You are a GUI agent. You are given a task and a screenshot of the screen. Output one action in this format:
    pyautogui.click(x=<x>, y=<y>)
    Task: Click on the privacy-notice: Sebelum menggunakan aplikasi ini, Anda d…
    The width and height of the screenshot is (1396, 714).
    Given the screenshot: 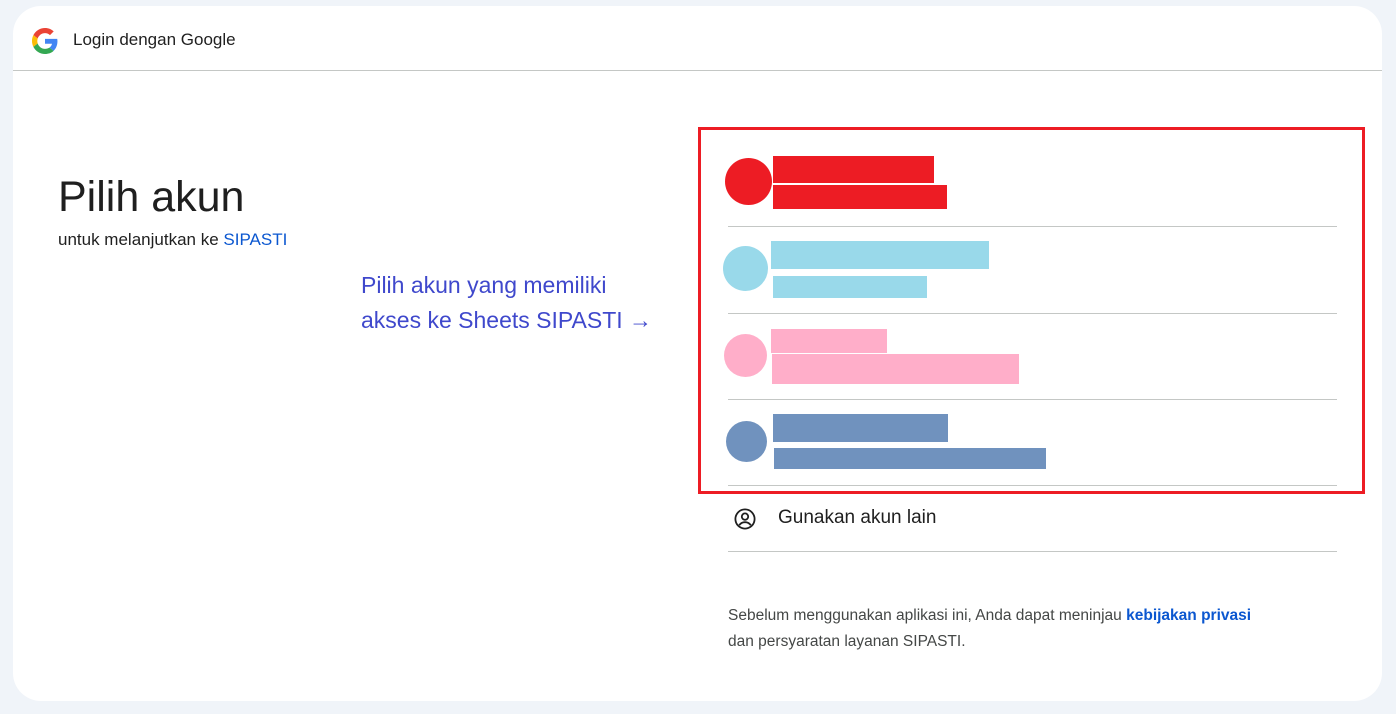 What is the action you would take?
    pyautogui.click(x=1028, y=629)
    